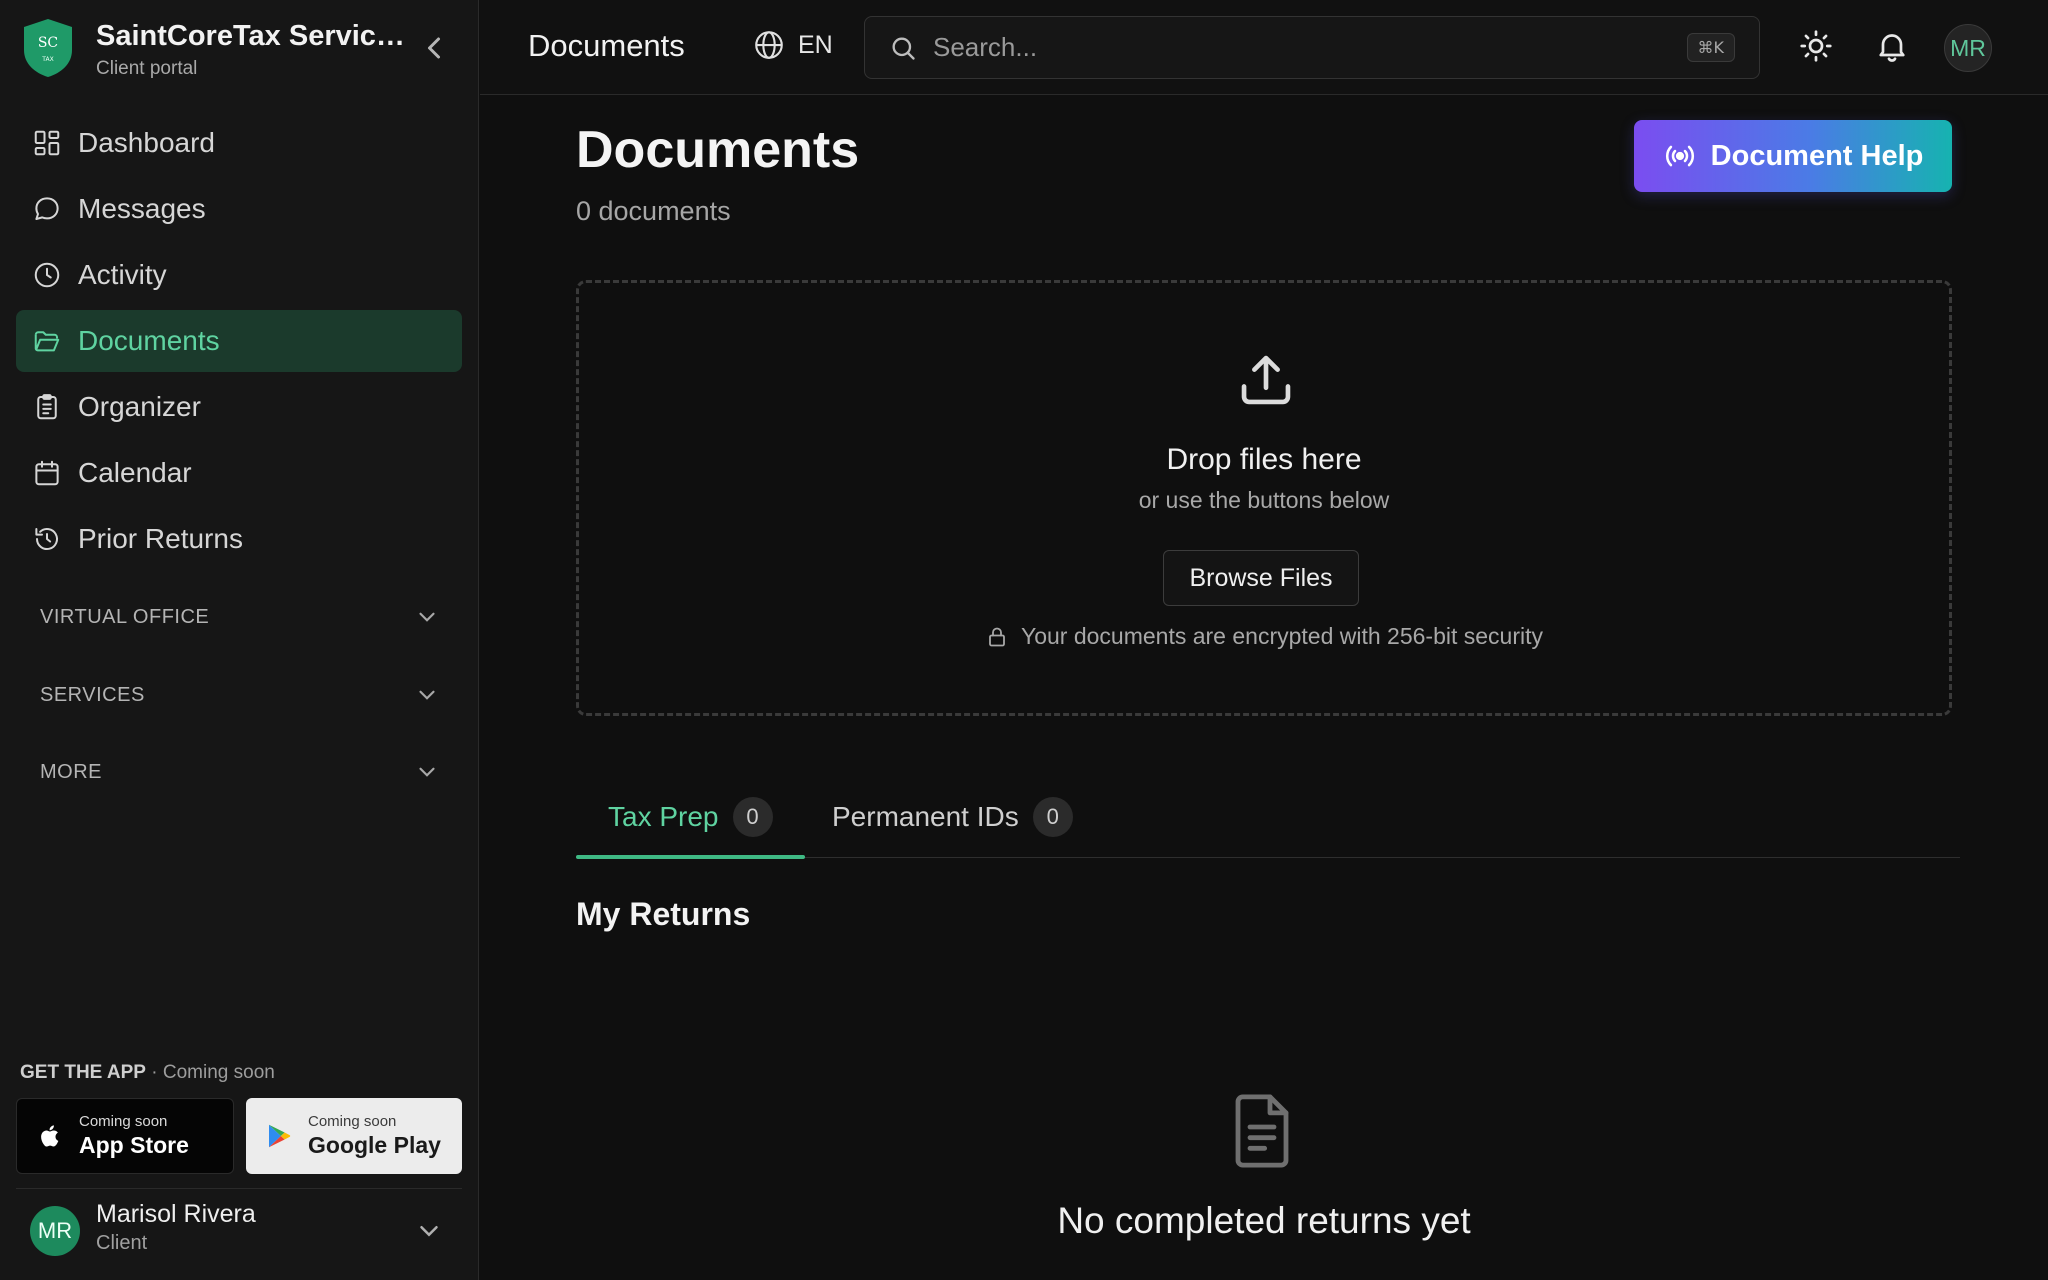 Image resolution: width=2048 pixels, height=1280 pixels. What do you see at coordinates (176, 1214) in the screenshot?
I see `user-name: Marisol Rivera` at bounding box center [176, 1214].